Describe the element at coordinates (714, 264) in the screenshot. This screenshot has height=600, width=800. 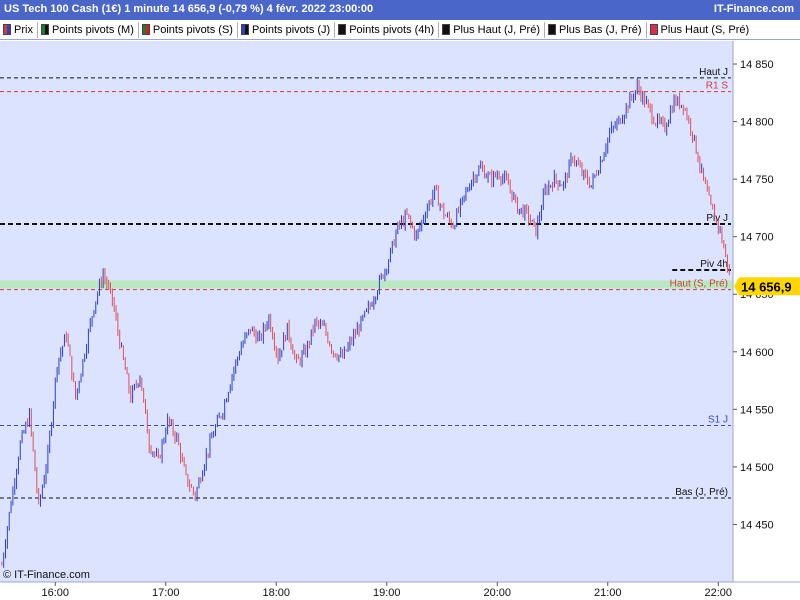
I see `level-label: Piv 4h` at that location.